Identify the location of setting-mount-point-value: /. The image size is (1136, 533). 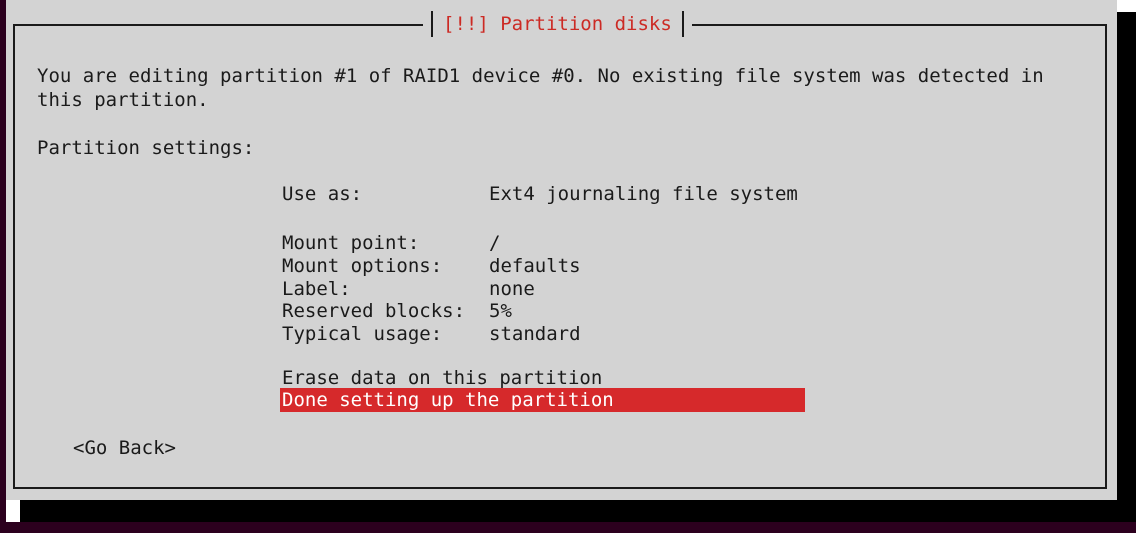
(494, 243).